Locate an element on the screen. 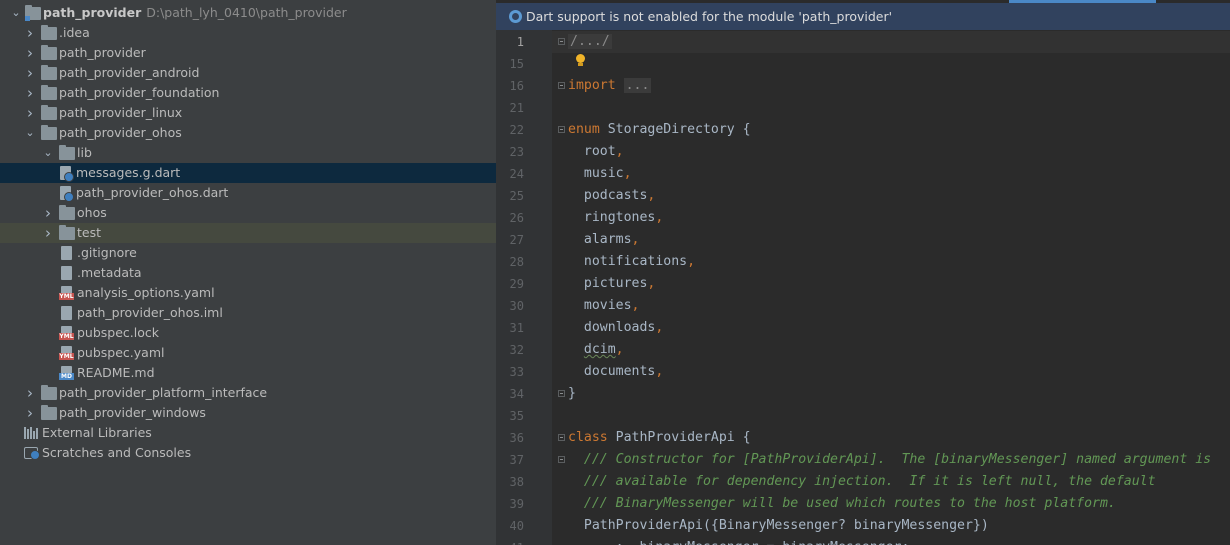 The width and height of the screenshot is (1230, 545). tree-item: ⌄ path_provider_ohos is located at coordinates (248, 133).